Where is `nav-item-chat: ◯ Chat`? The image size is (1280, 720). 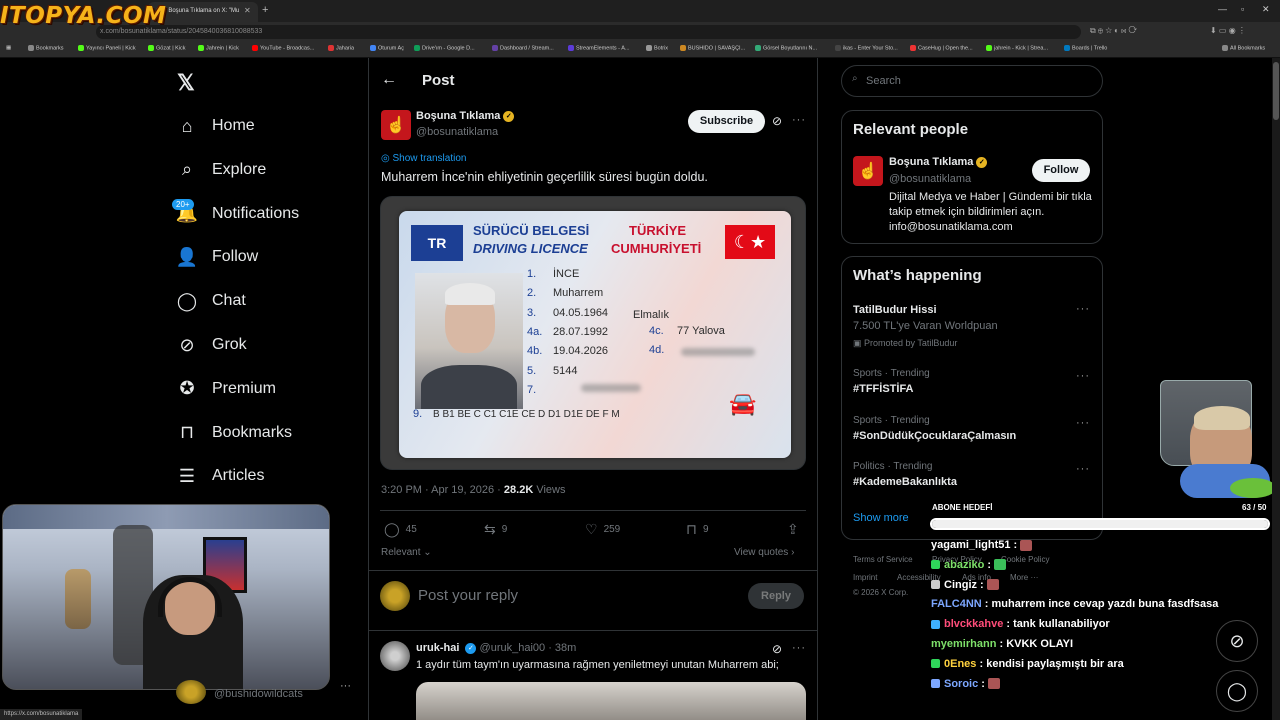
nav-item-chat: ◯ Chat is located at coordinates (261, 301).